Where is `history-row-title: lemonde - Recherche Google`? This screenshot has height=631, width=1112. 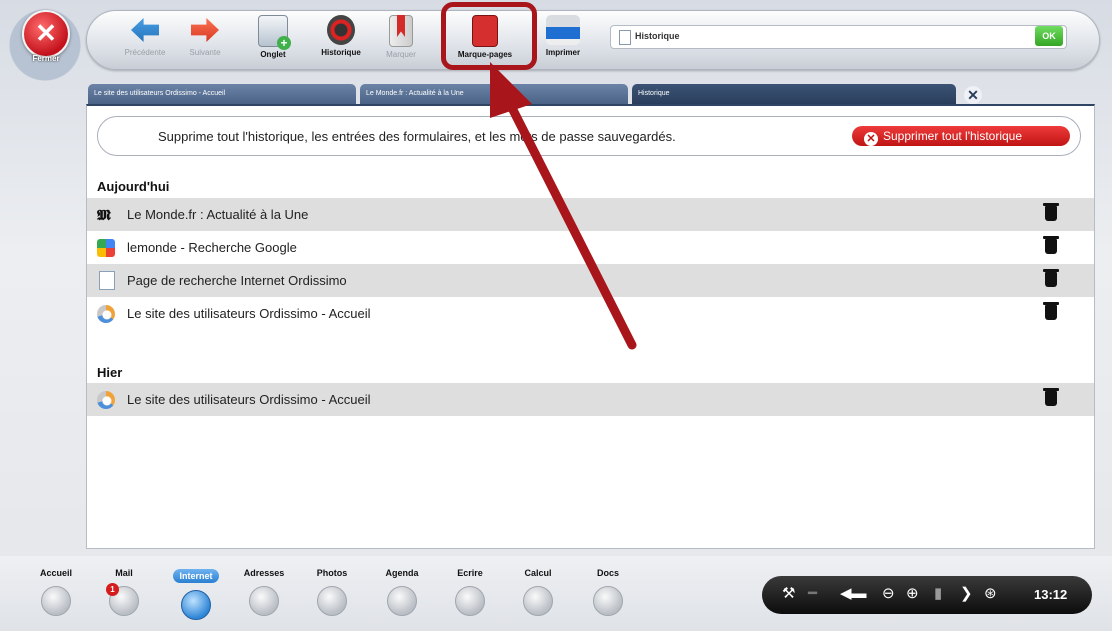
history-row-title: lemonde - Recherche Google is located at coordinates (212, 247).